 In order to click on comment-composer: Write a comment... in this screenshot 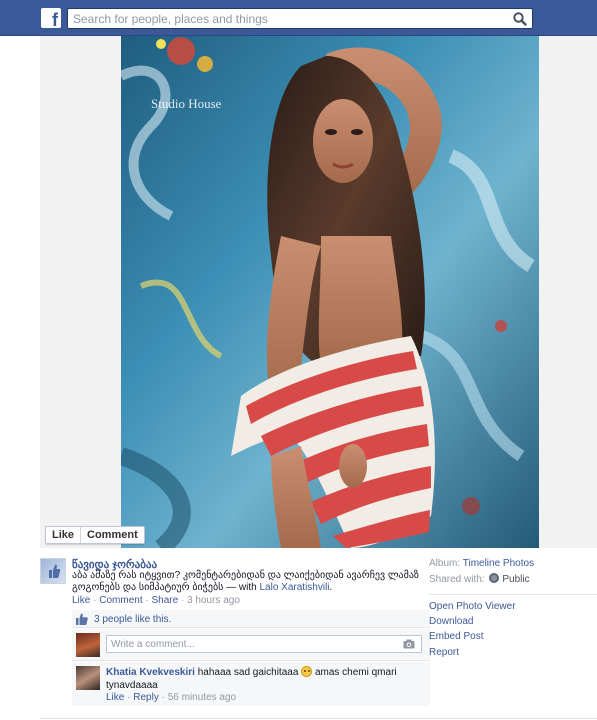, I will do `click(251, 645)`.